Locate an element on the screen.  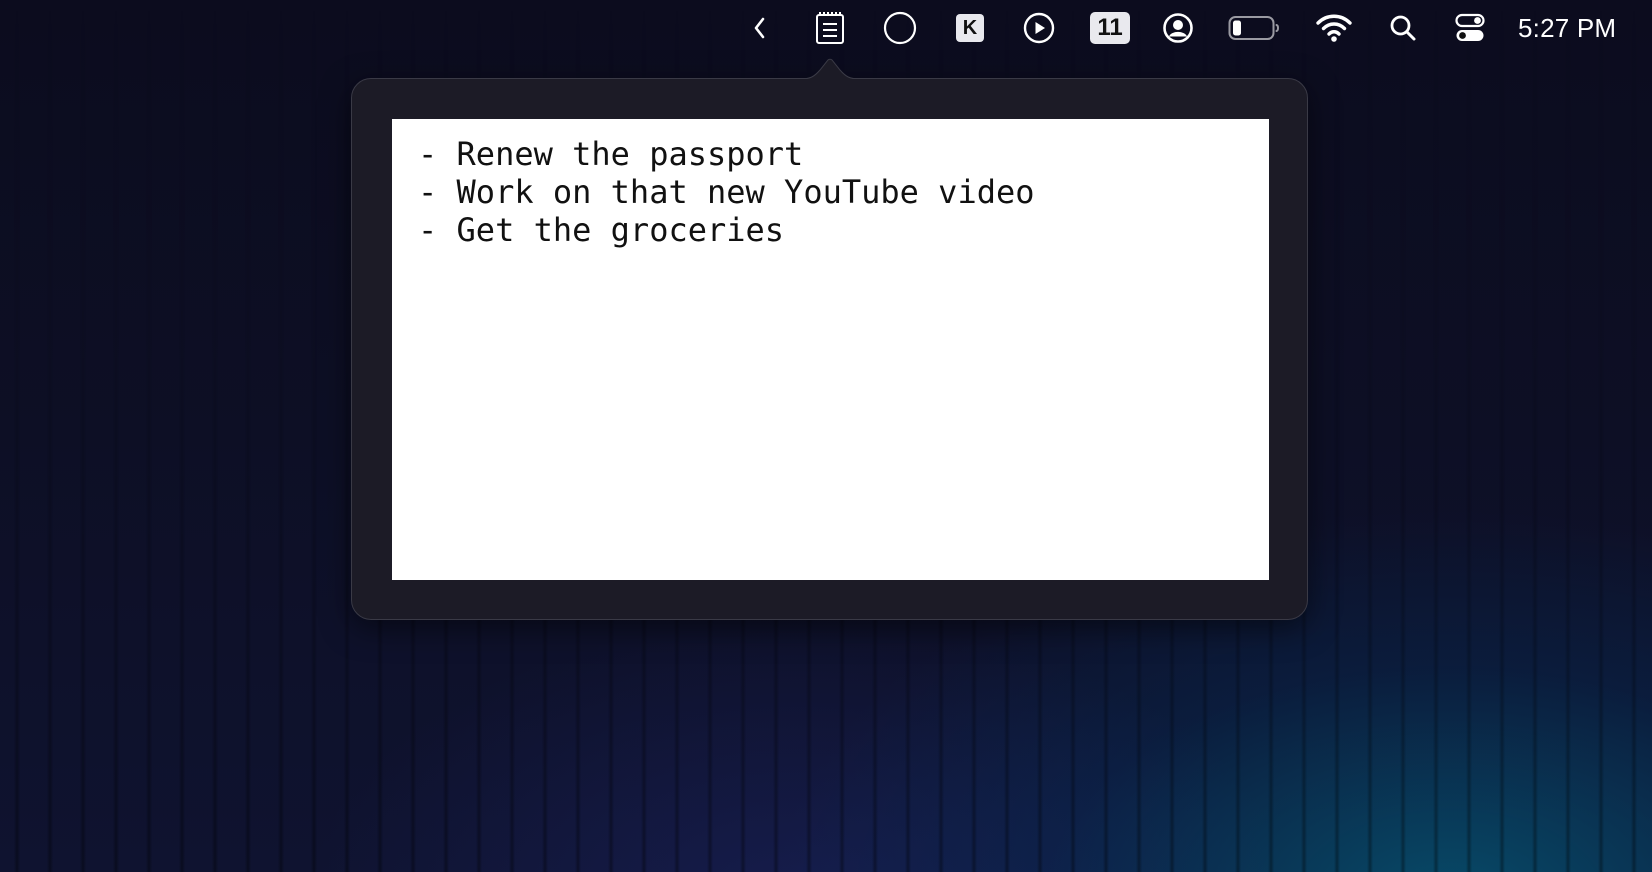
calendar-day: 11 is located at coordinates (1110, 28).